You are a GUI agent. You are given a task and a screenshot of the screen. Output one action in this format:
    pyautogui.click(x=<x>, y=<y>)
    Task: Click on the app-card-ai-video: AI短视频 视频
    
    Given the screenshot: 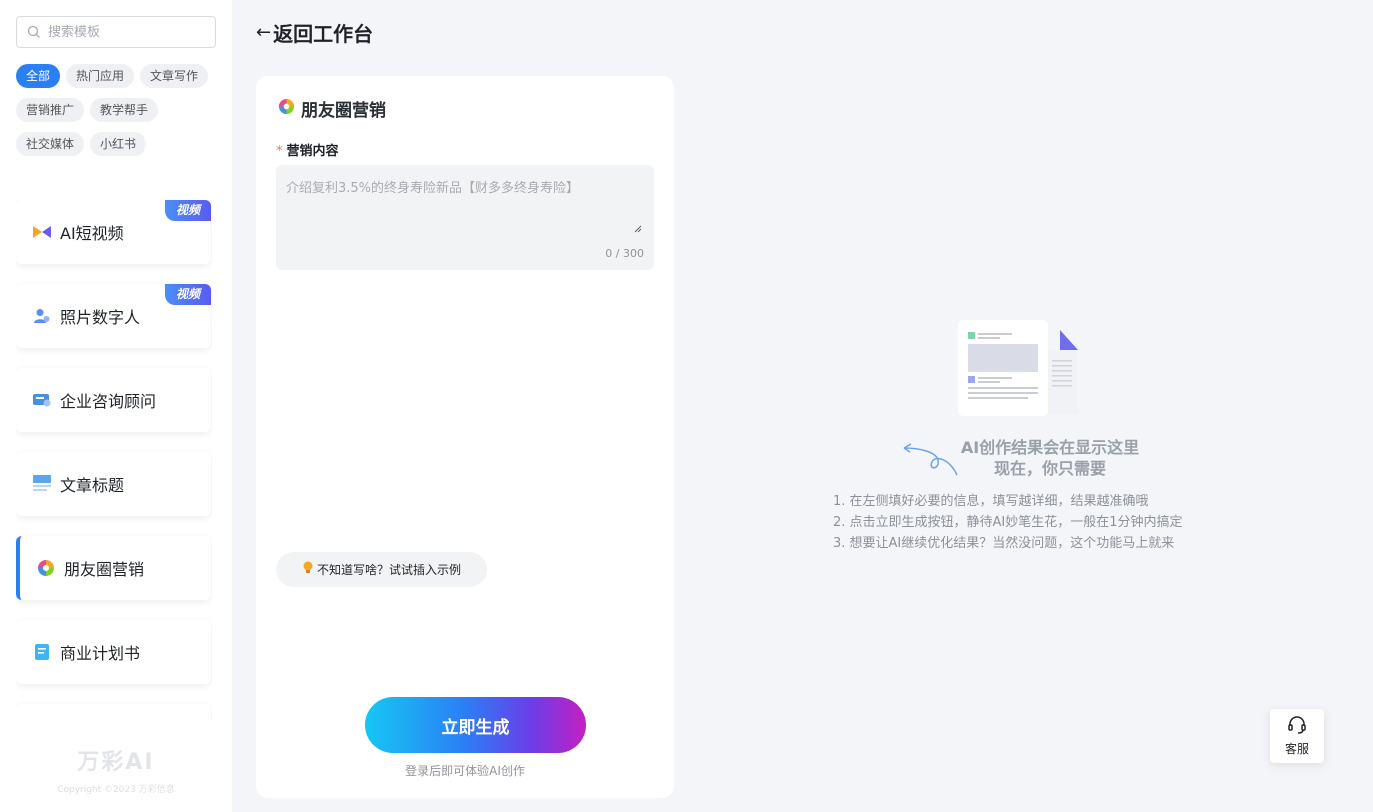 What is the action you would take?
    pyautogui.click(x=113, y=232)
    